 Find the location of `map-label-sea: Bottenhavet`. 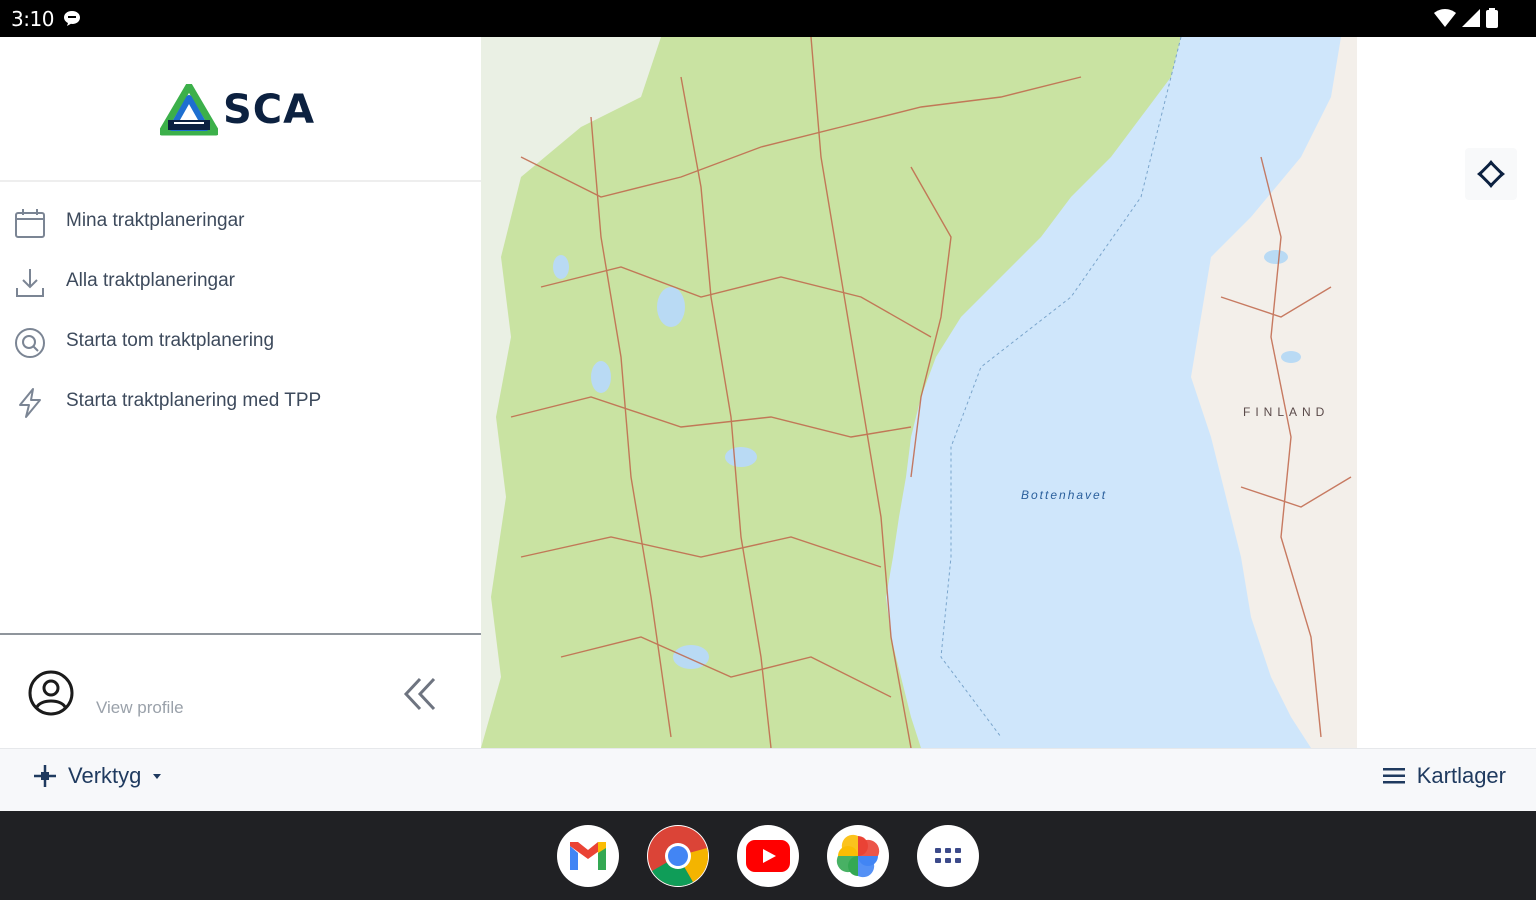

map-label-sea: Bottenhavet is located at coordinates (1064, 495).